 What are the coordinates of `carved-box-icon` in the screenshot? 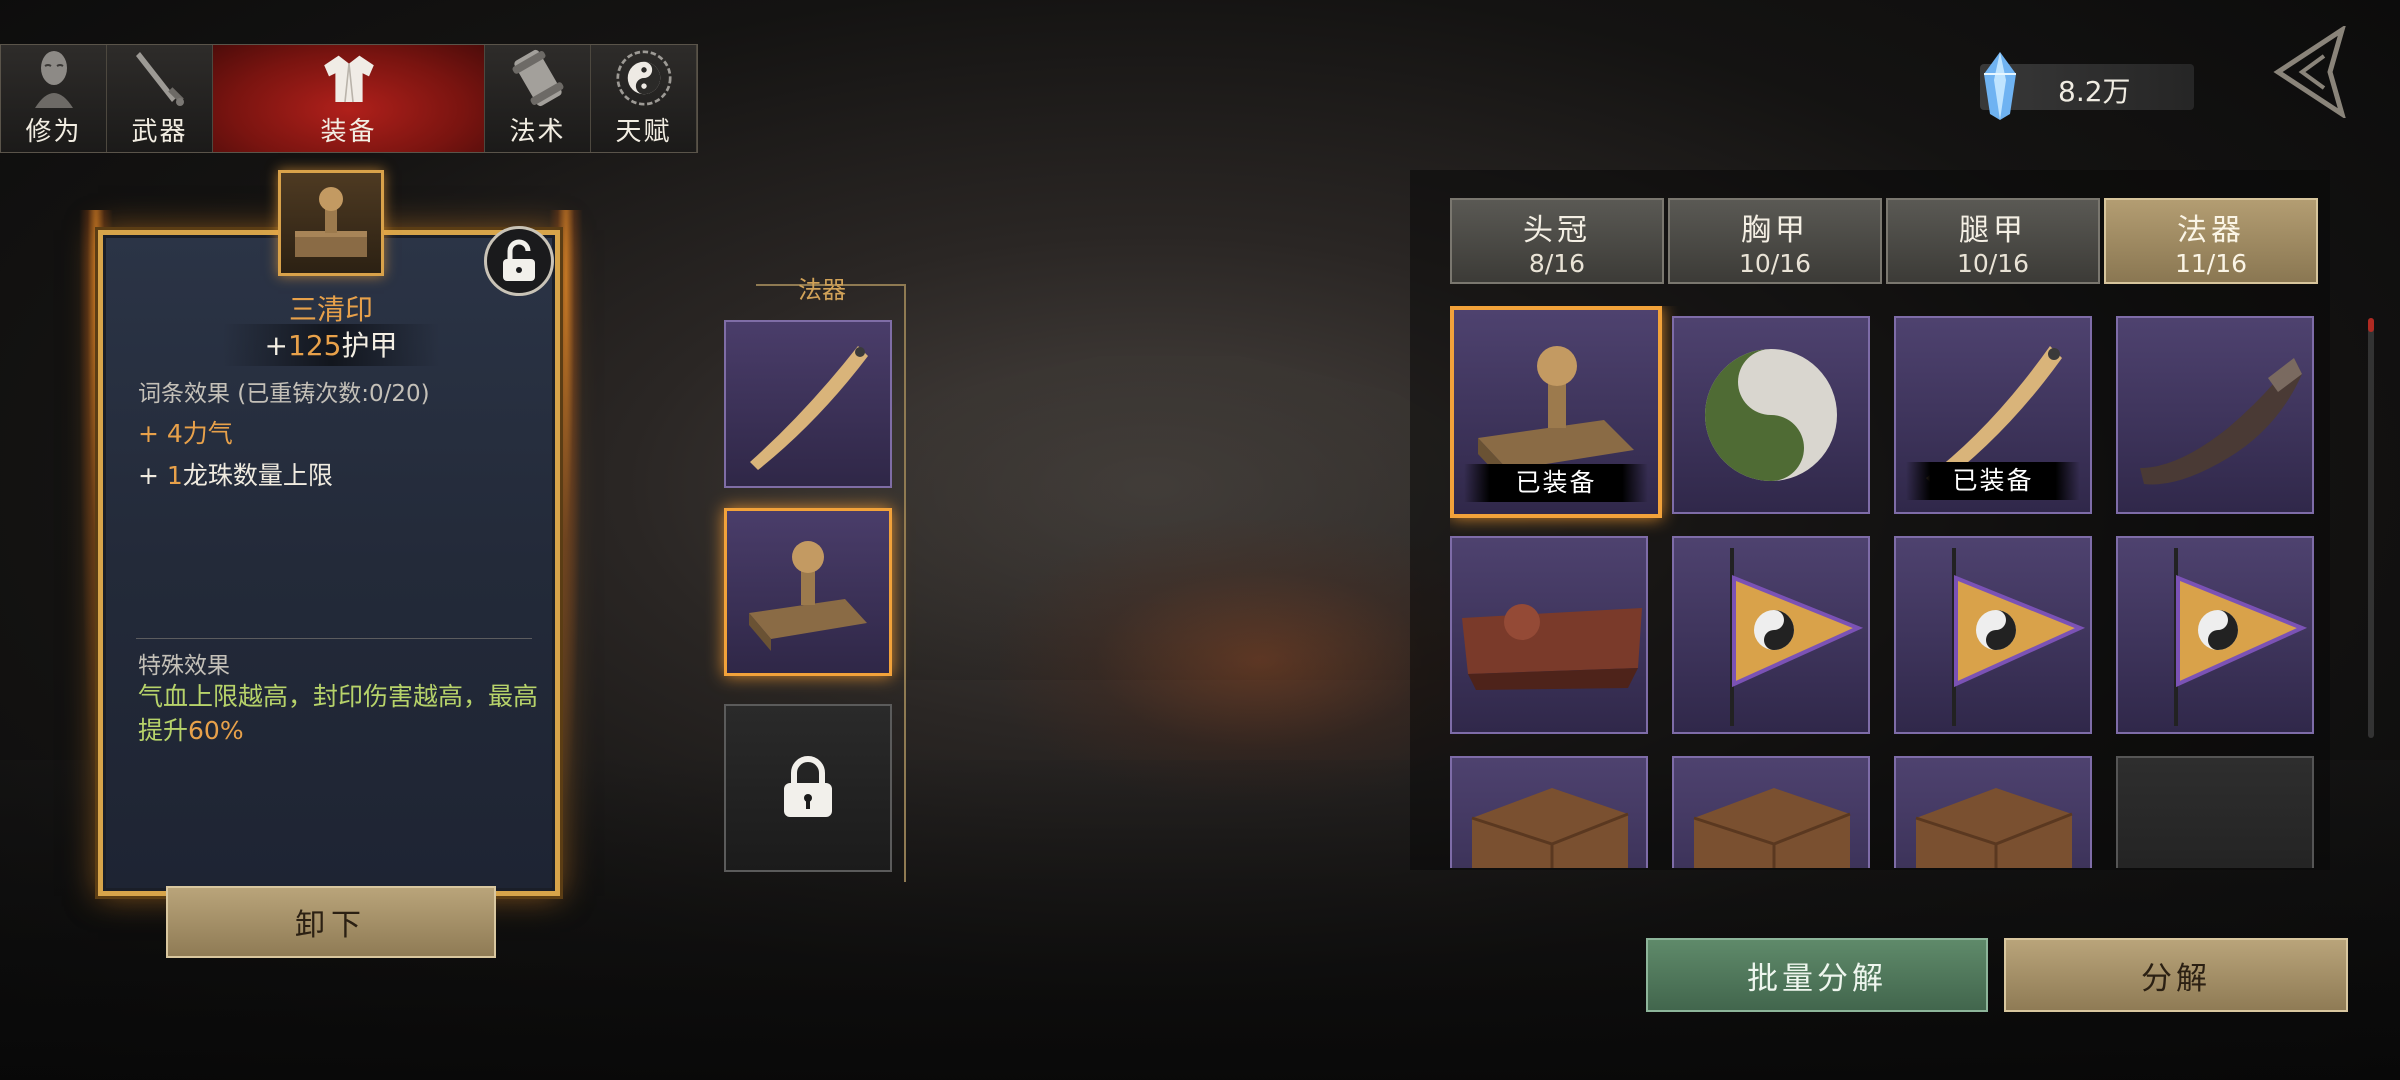 It's located at (1552, 647).